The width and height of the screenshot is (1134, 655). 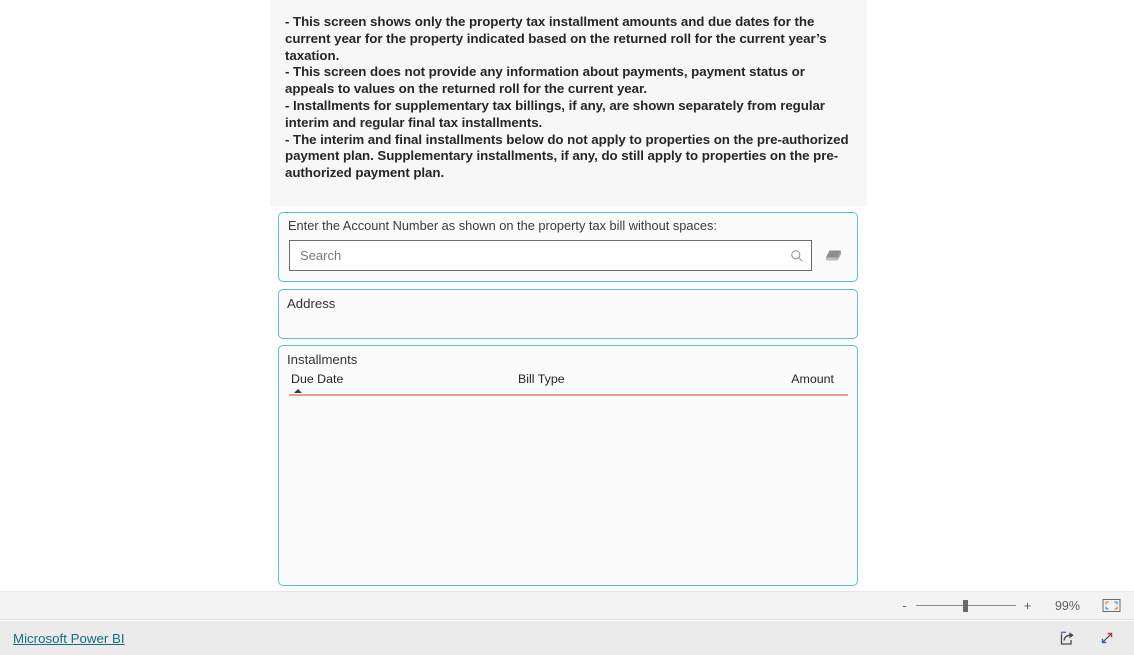 What do you see at coordinates (812, 379) in the screenshot?
I see `column-header-amount: Amount` at bounding box center [812, 379].